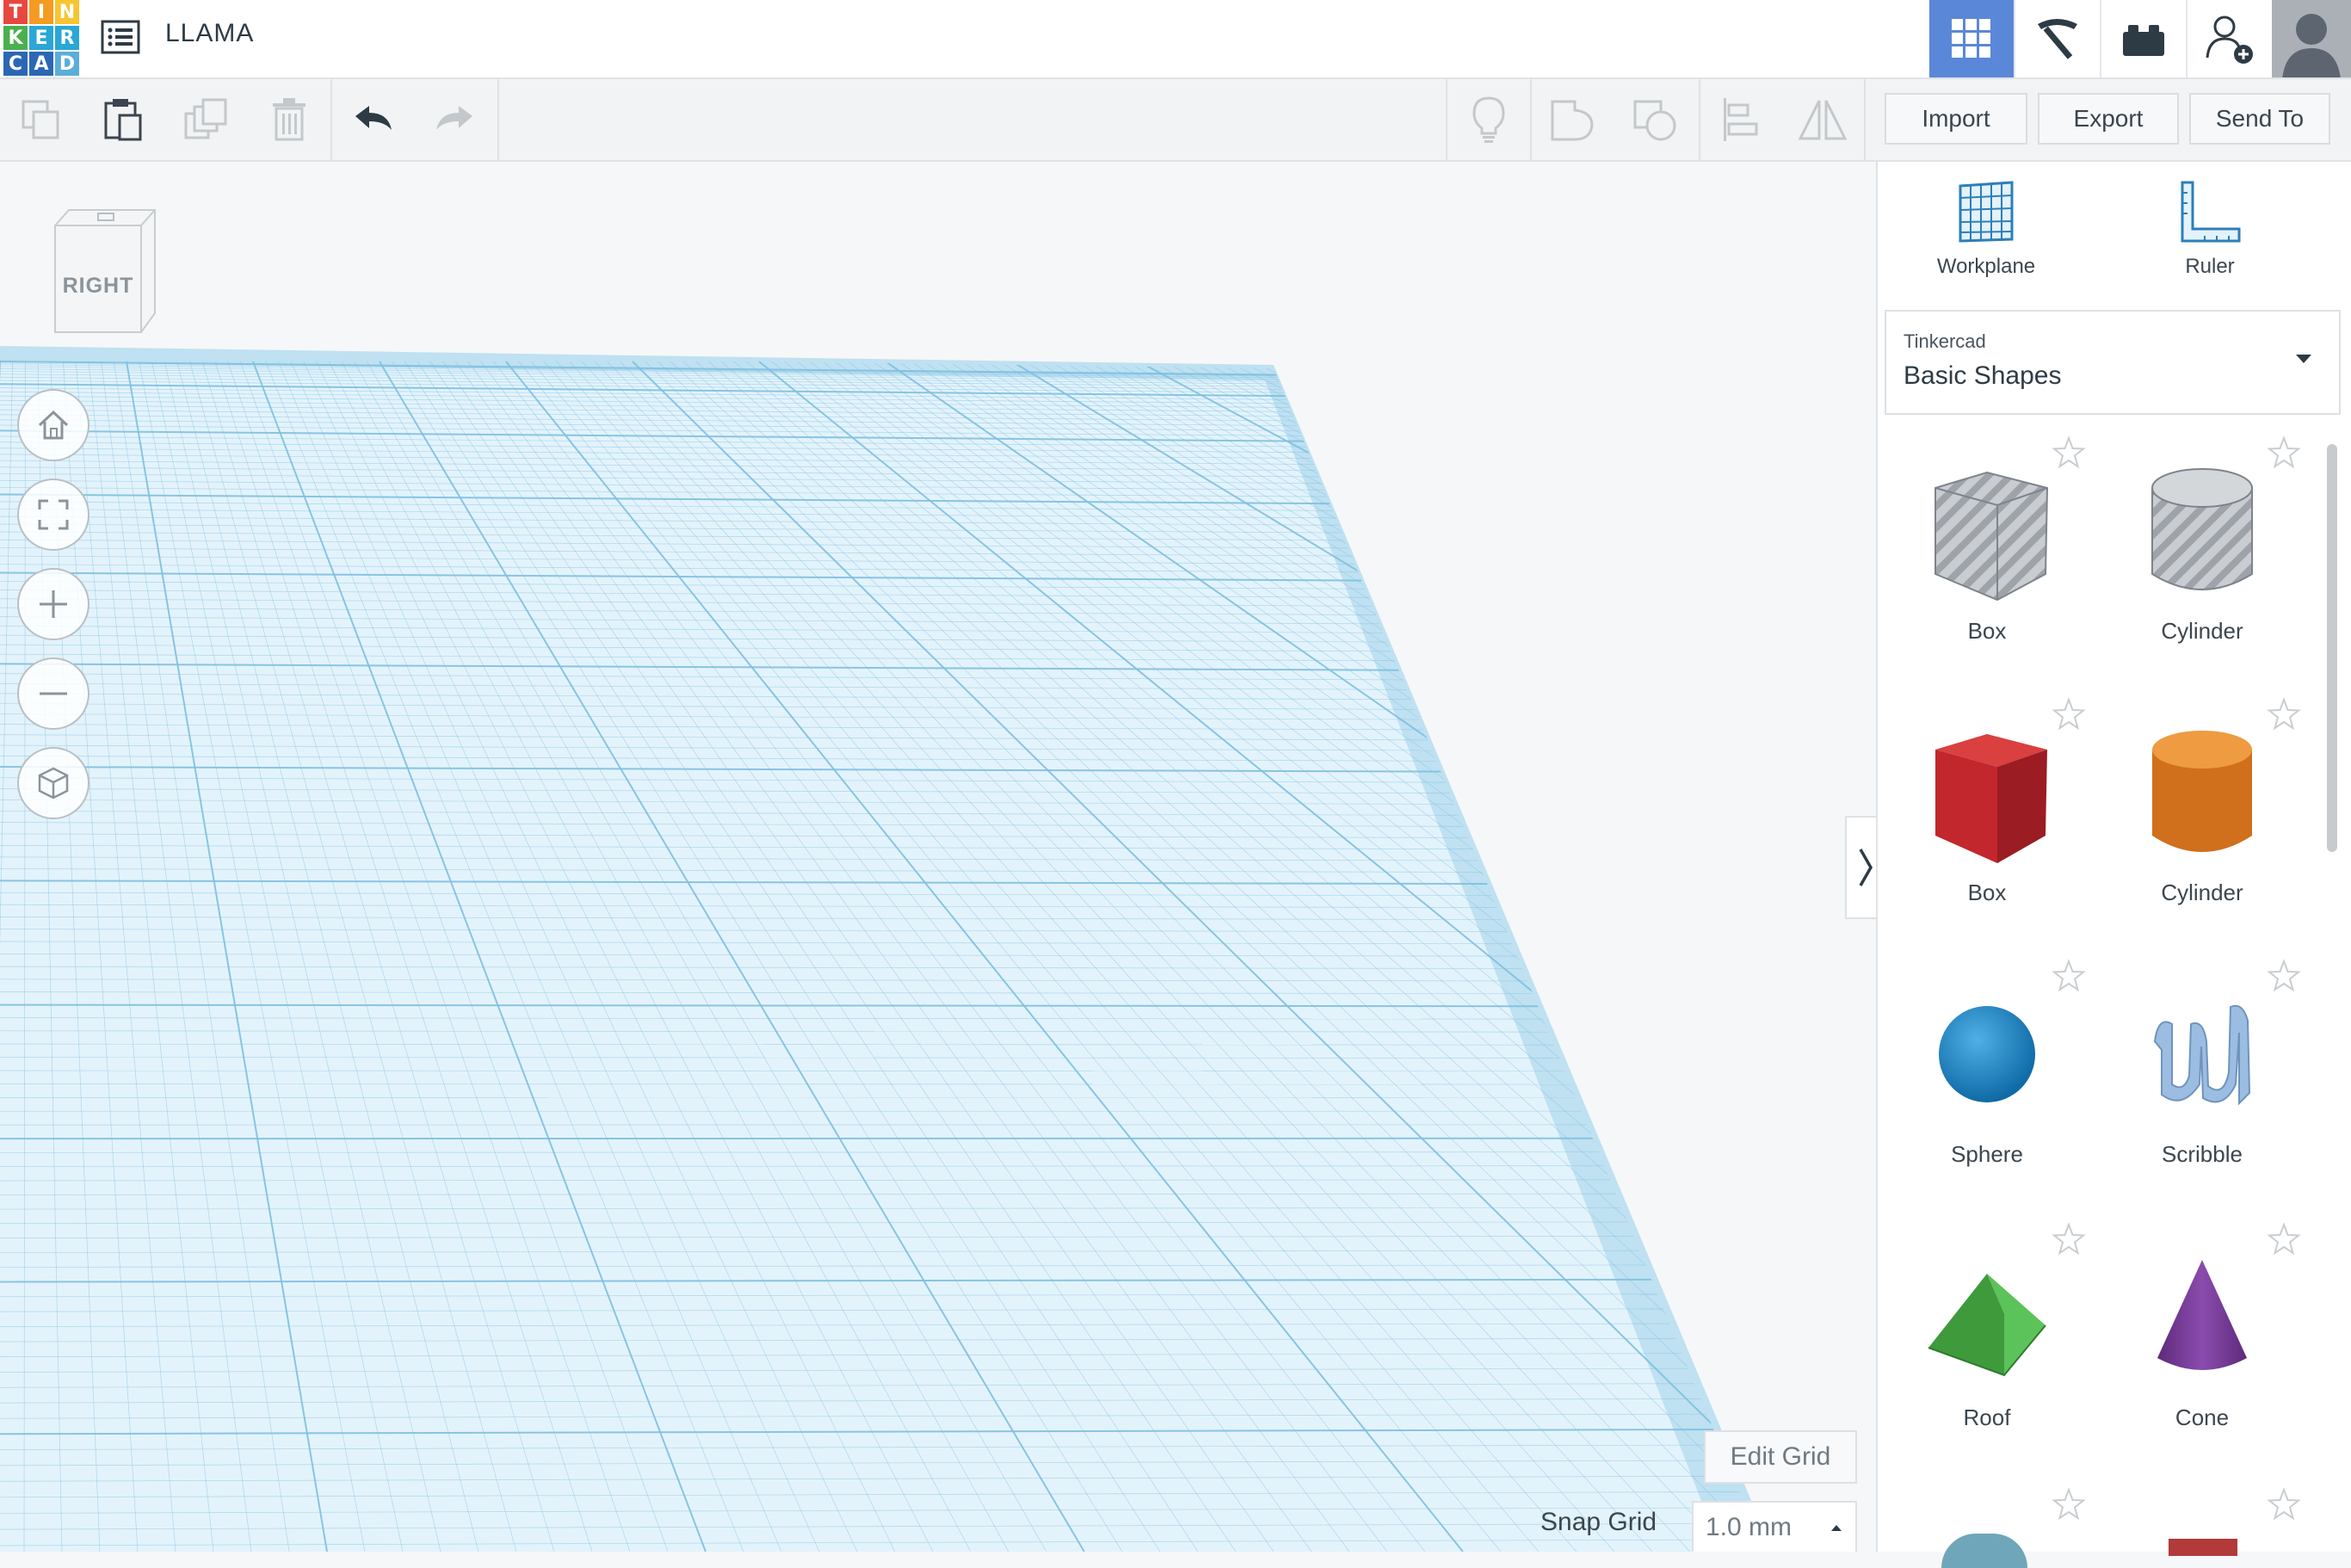 The image size is (2351, 1568). What do you see at coordinates (2202, 531) in the screenshot?
I see `cylinder-hole-icon` at bounding box center [2202, 531].